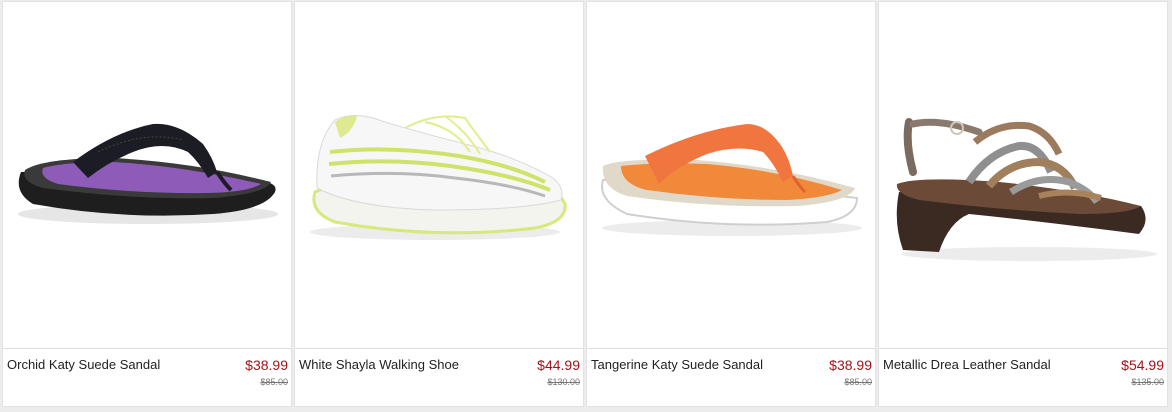  Describe the element at coordinates (147, 377) in the screenshot. I see `product-info: Orchid Katy Suede Sandal $38.99 $85.00` at that location.